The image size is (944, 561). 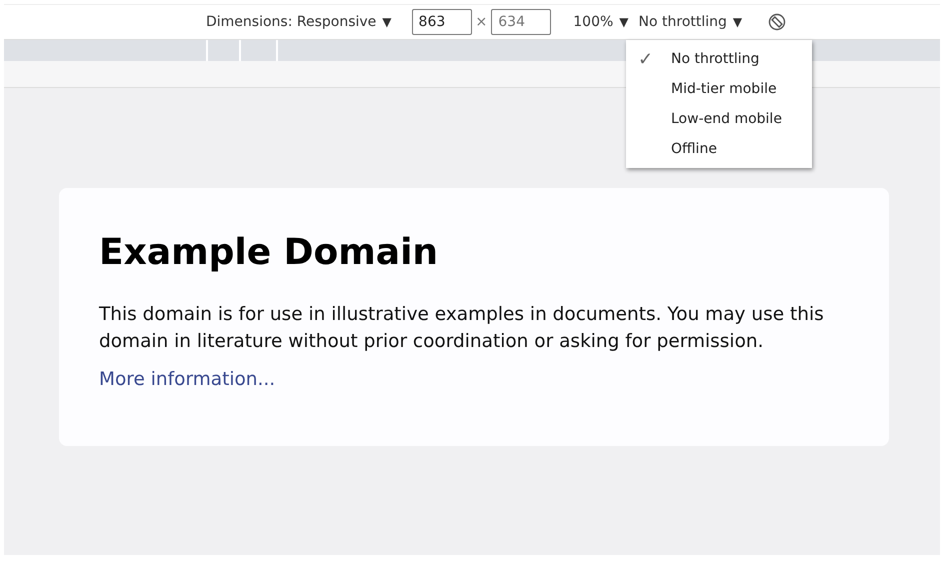 What do you see at coordinates (777, 22) in the screenshot?
I see `rotate-icon` at bounding box center [777, 22].